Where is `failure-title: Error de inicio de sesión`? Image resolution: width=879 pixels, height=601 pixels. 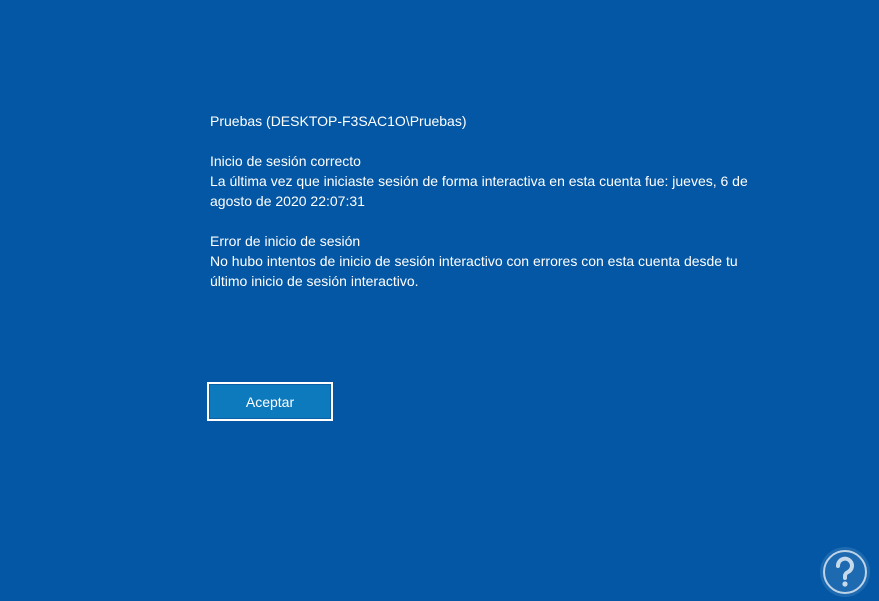 failure-title: Error de inicio de sesión is located at coordinates (285, 241).